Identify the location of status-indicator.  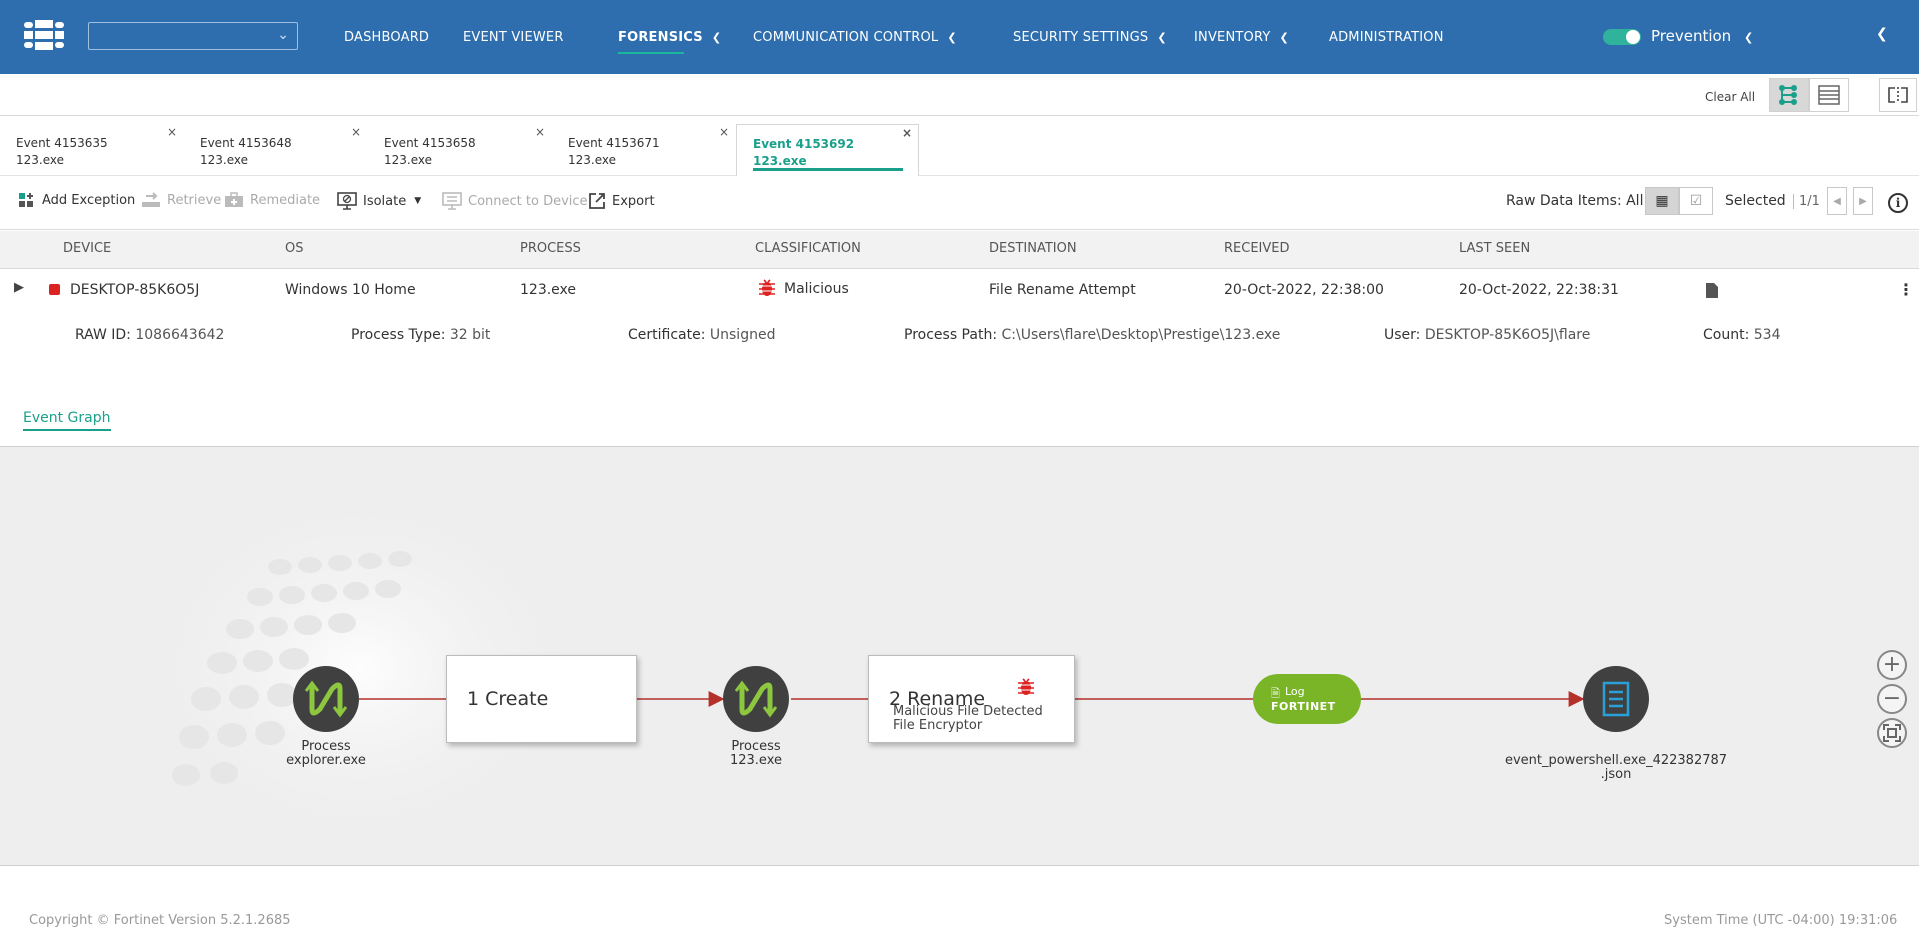
(54, 289).